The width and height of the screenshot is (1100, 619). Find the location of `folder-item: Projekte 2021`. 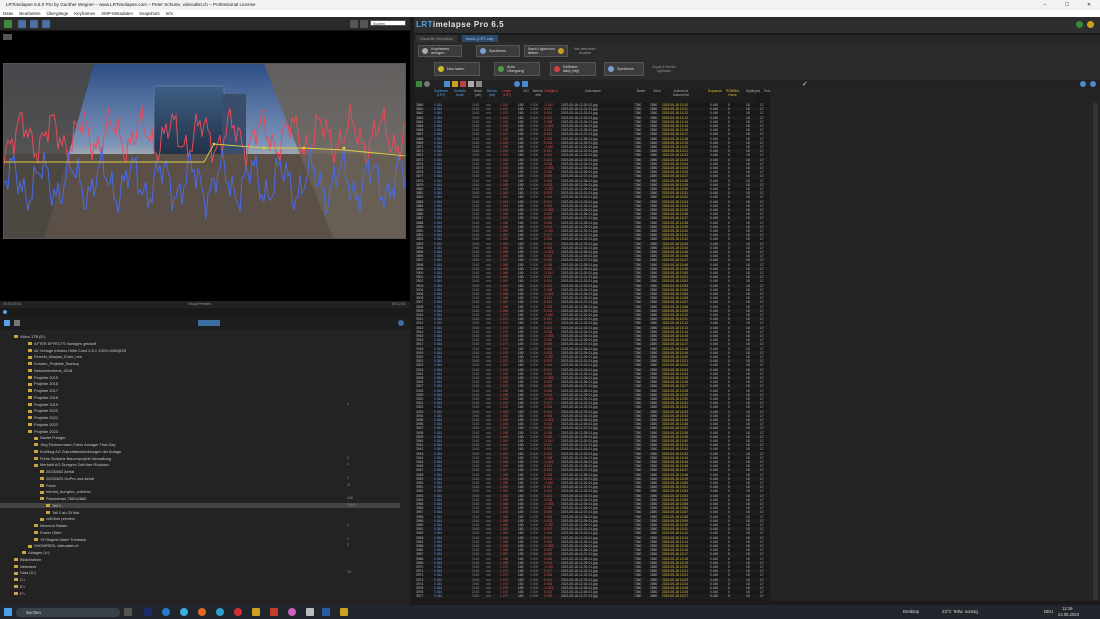

folder-item: Projekte 2021 is located at coordinates (200, 417).